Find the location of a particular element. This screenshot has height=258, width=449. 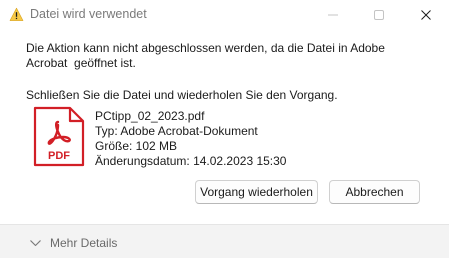

file-type: Typ: Adobe Acrobat-Dokument is located at coordinates (176, 131).